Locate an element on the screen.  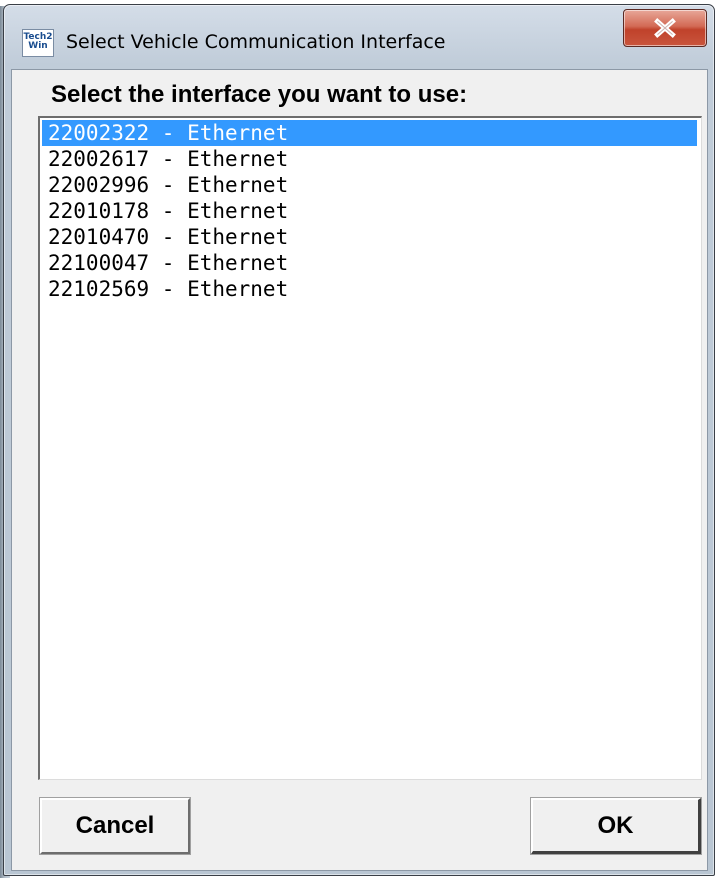
interface-list-item: 22010470 - Ethernet is located at coordinates (369, 237).